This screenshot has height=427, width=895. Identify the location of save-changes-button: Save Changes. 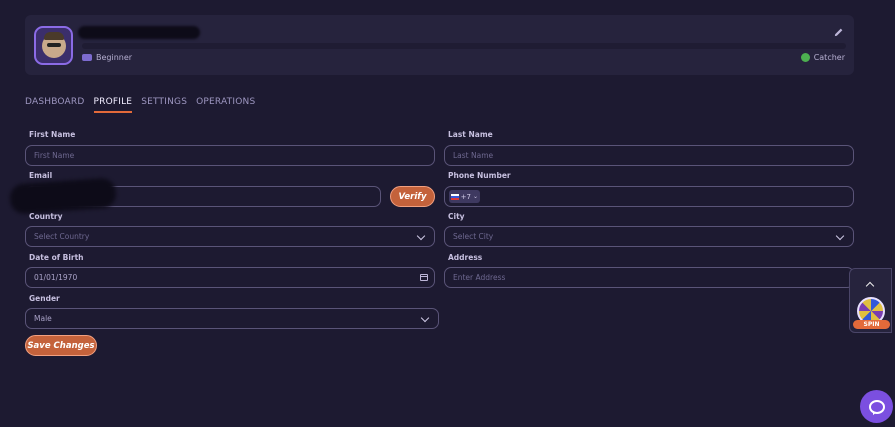
(61, 345).